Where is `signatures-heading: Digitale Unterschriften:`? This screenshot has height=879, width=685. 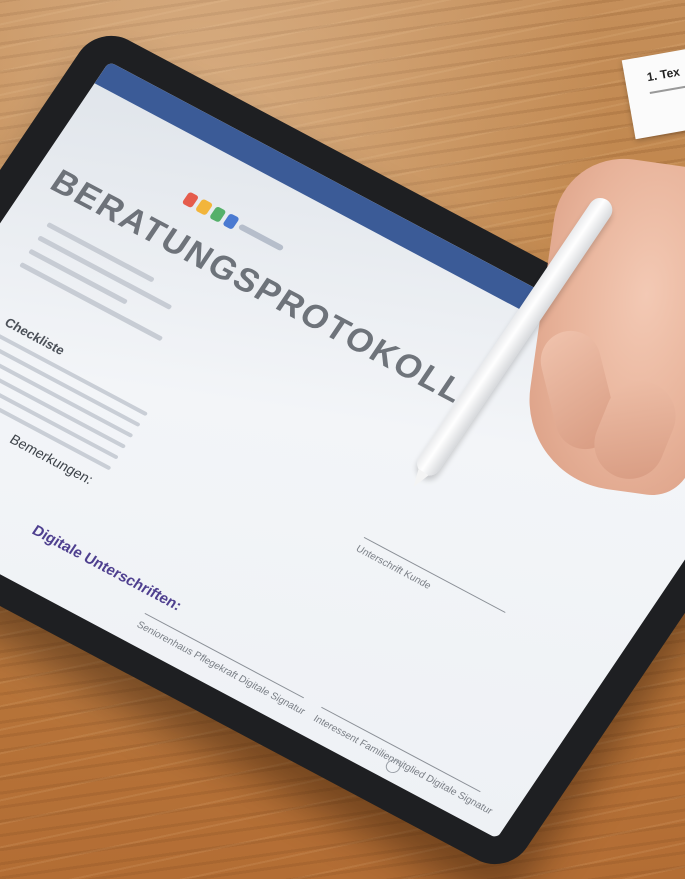
signatures-heading: Digitale Unterschriften: is located at coordinates (106, 567).